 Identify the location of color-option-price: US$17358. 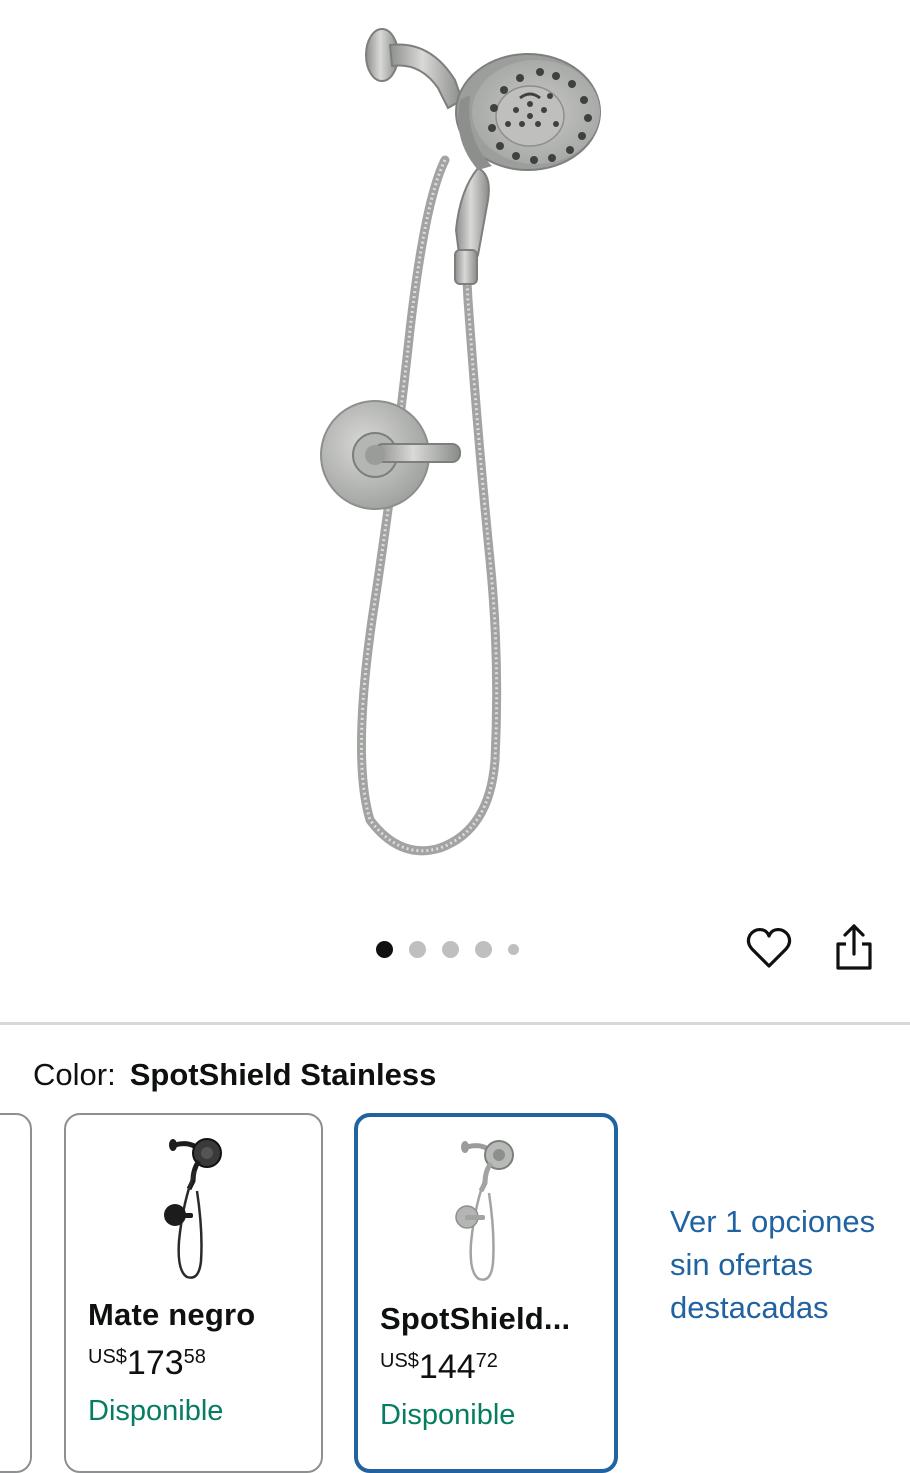
(147, 1363).